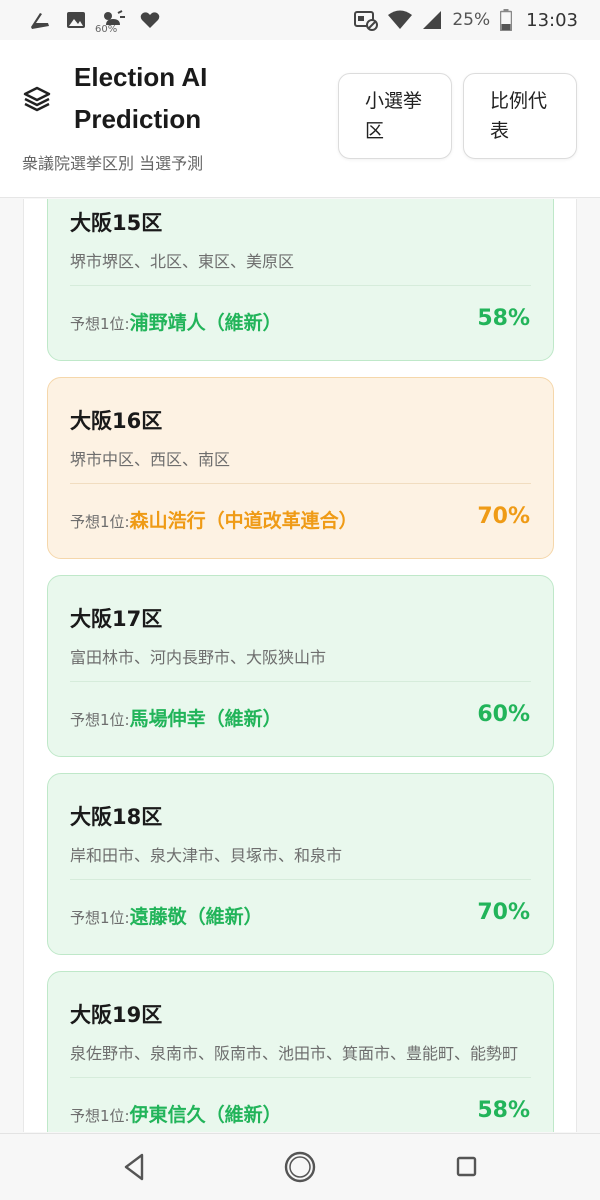 This screenshot has height=1200, width=600. What do you see at coordinates (40, 20) in the screenshot?
I see `slipper-icon` at bounding box center [40, 20].